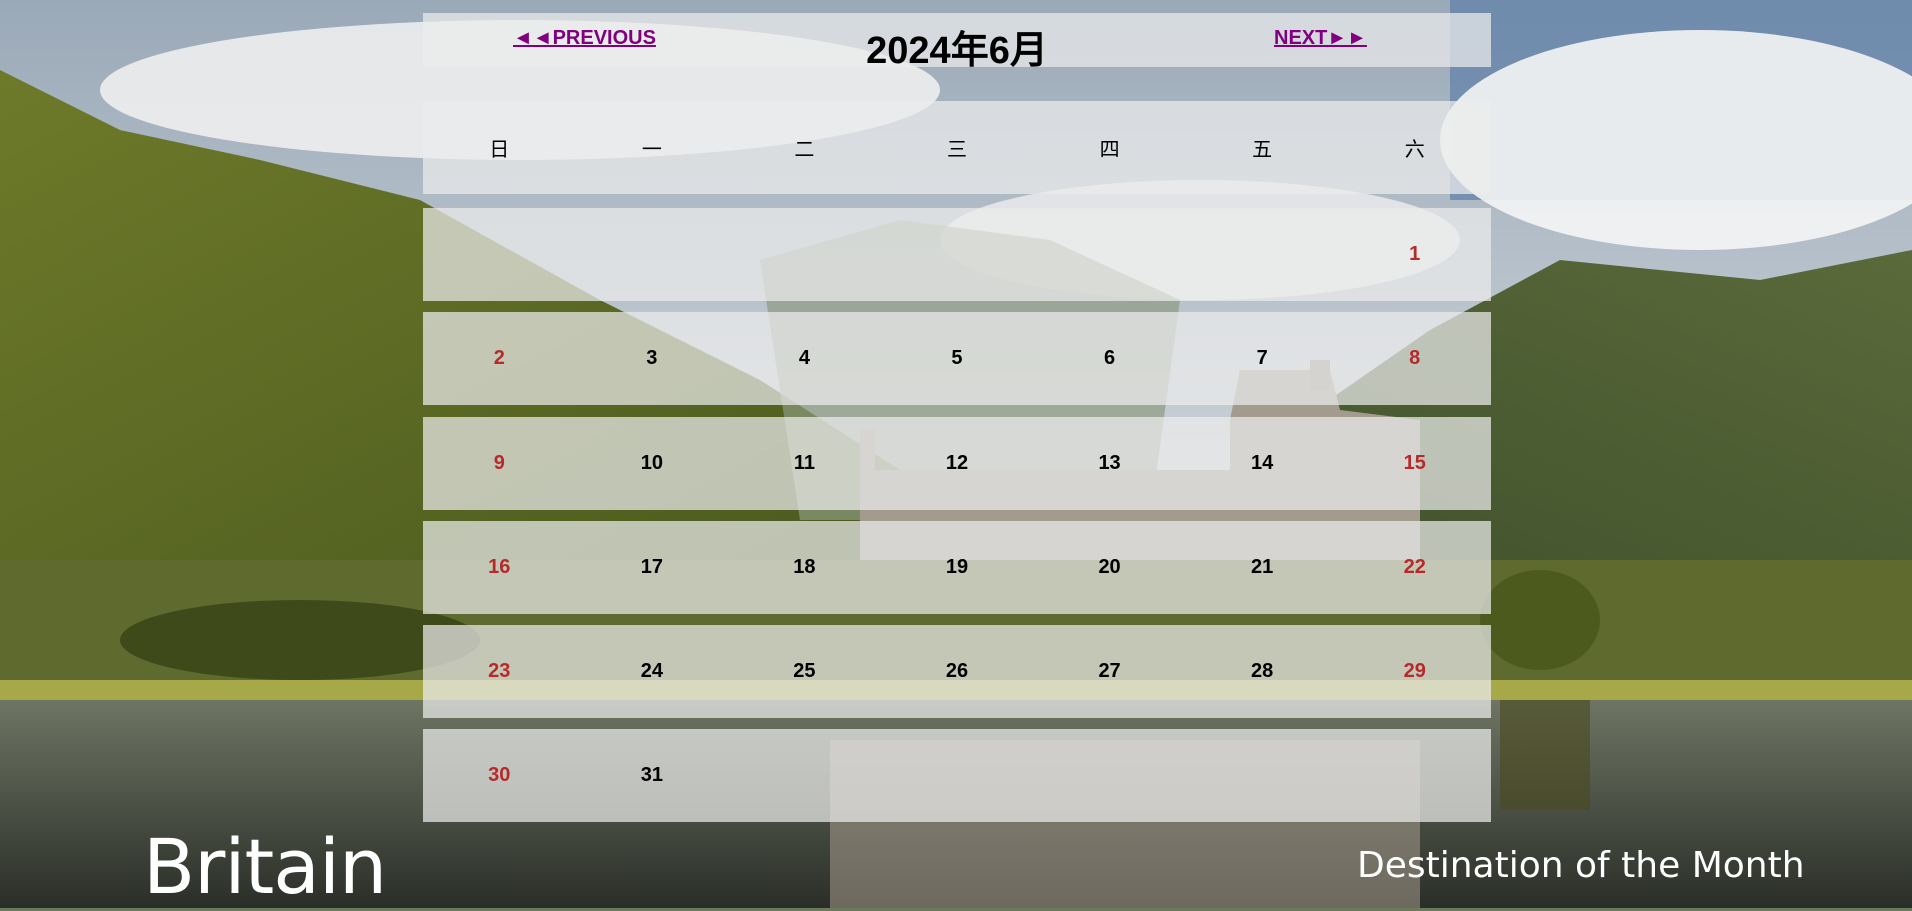 This screenshot has height=911, width=1912. Describe the element at coordinates (1109, 671) in the screenshot. I see `day-cell: 27` at that location.